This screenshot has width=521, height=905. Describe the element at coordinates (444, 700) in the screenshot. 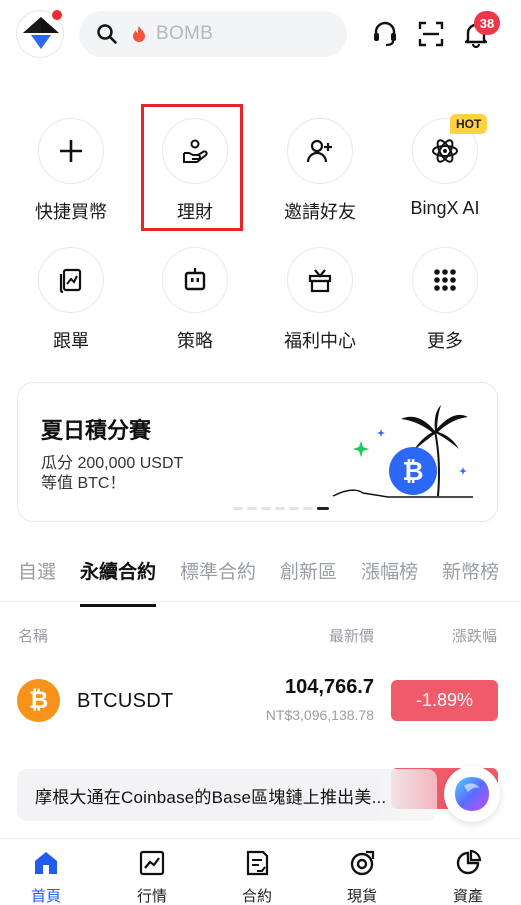

I see `change-badge: -1.89%` at that location.